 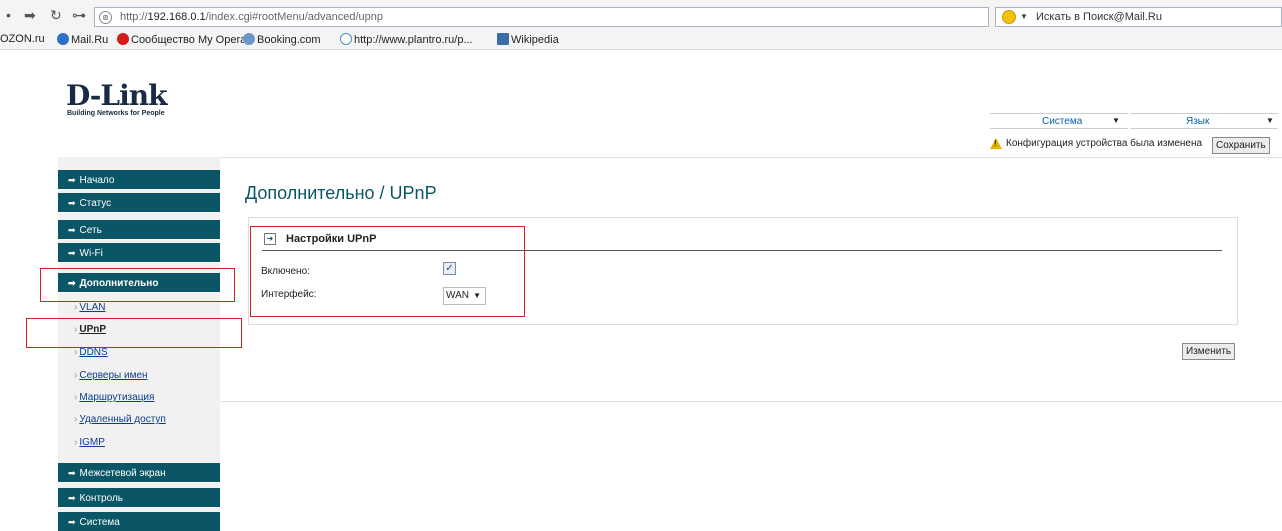 What do you see at coordinates (30, 15) in the screenshot?
I see `forward-icon: ➡` at bounding box center [30, 15].